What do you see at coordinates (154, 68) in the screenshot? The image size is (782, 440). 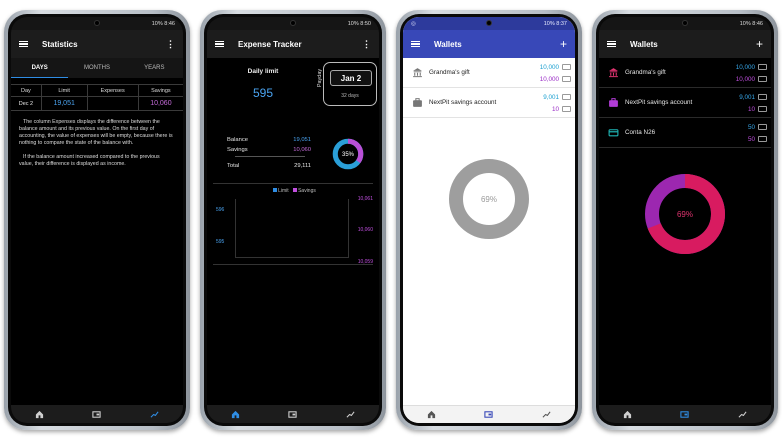 I see `tab-years: YEARS` at bounding box center [154, 68].